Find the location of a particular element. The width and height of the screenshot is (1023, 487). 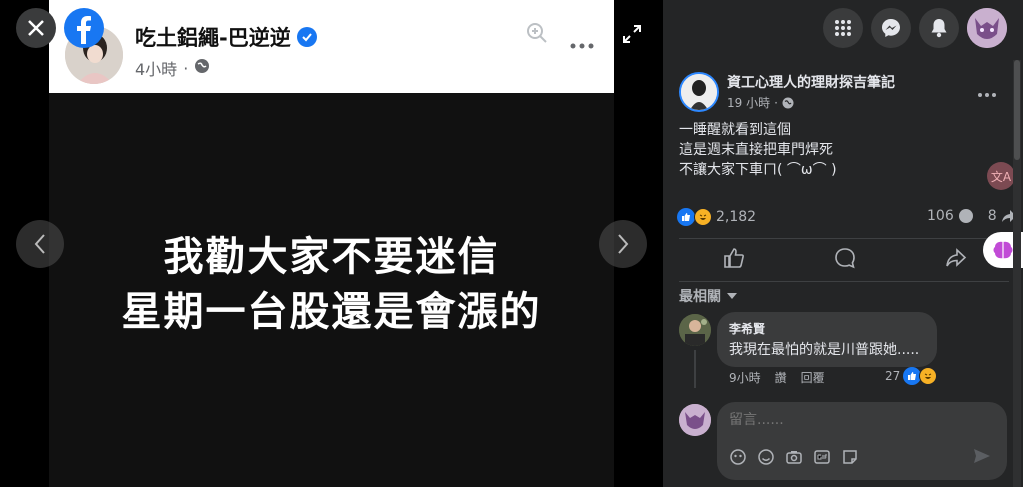

previous-photo-button is located at coordinates (40, 244).